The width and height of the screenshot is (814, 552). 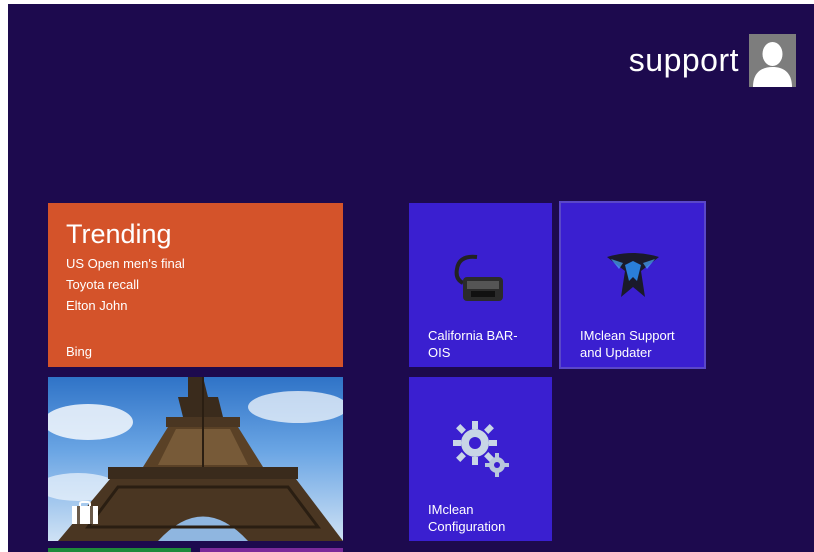 I want to click on app-label-line: and Updater, so click(x=616, y=352).